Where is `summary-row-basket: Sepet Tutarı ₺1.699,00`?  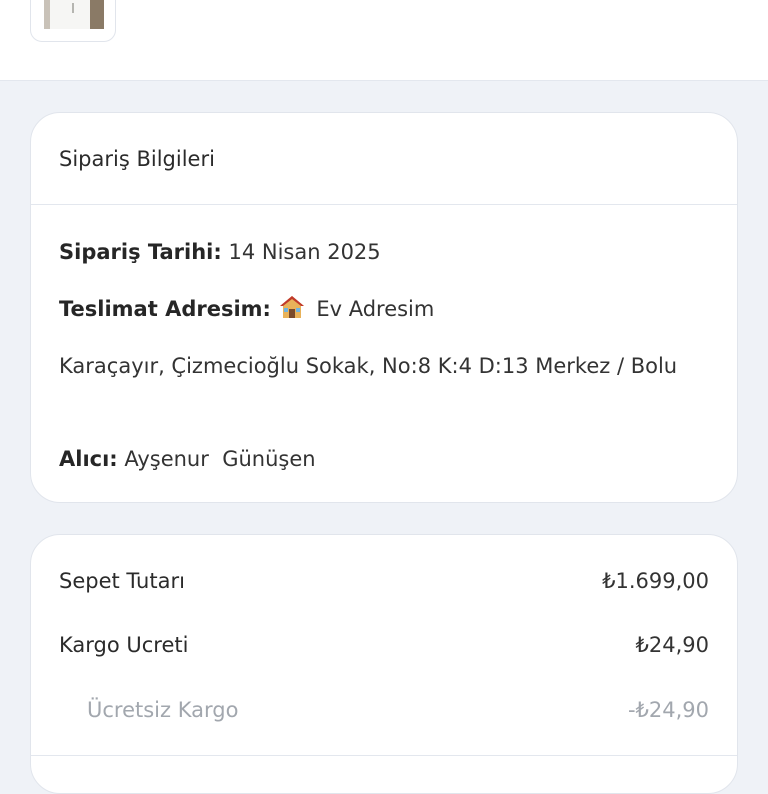
summary-row-basket: Sepet Tutarı ₺1.699,00 is located at coordinates (384, 581).